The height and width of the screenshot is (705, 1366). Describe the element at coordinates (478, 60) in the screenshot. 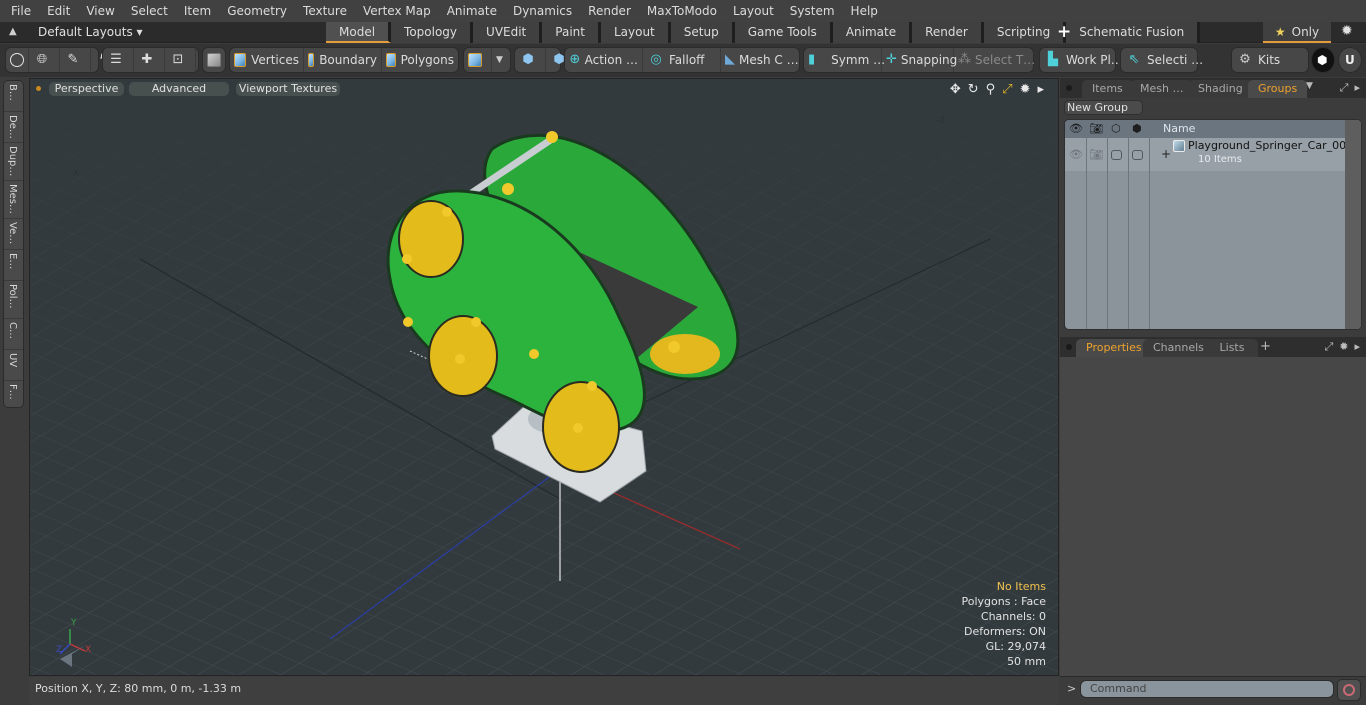

I see `material-mode-button` at that location.